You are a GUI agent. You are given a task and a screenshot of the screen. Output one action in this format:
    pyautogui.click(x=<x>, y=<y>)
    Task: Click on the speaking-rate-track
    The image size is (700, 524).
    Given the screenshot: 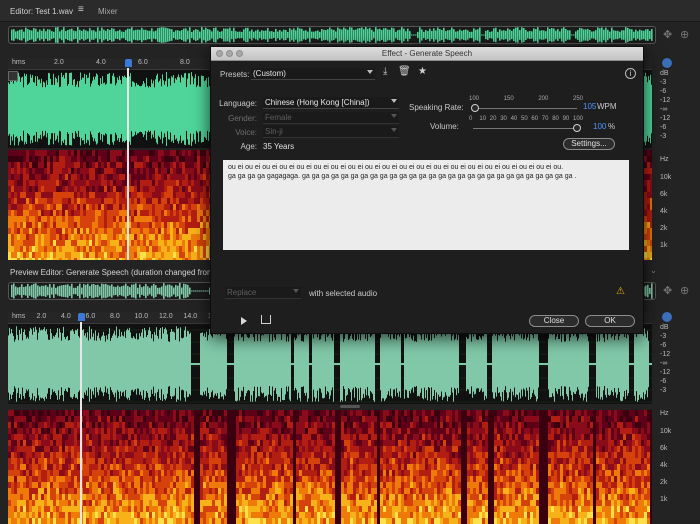 What is the action you would take?
    pyautogui.click(x=525, y=108)
    